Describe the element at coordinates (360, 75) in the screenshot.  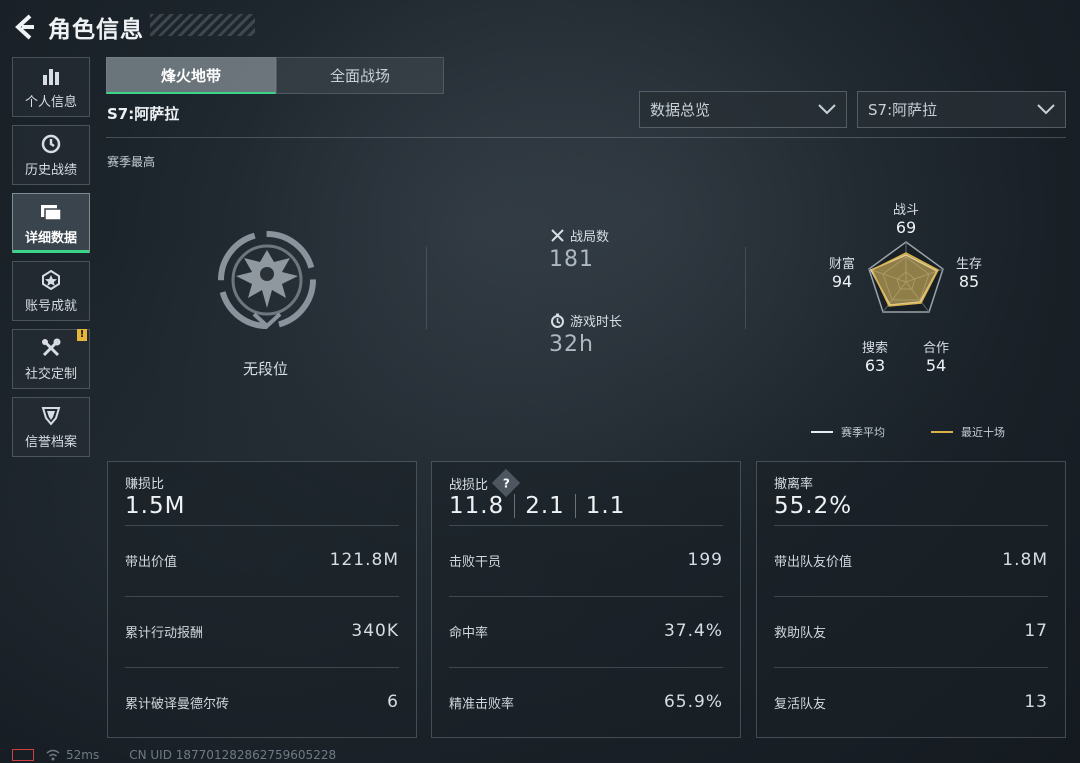
I see `tab-full-battlefield: 全面战场` at that location.